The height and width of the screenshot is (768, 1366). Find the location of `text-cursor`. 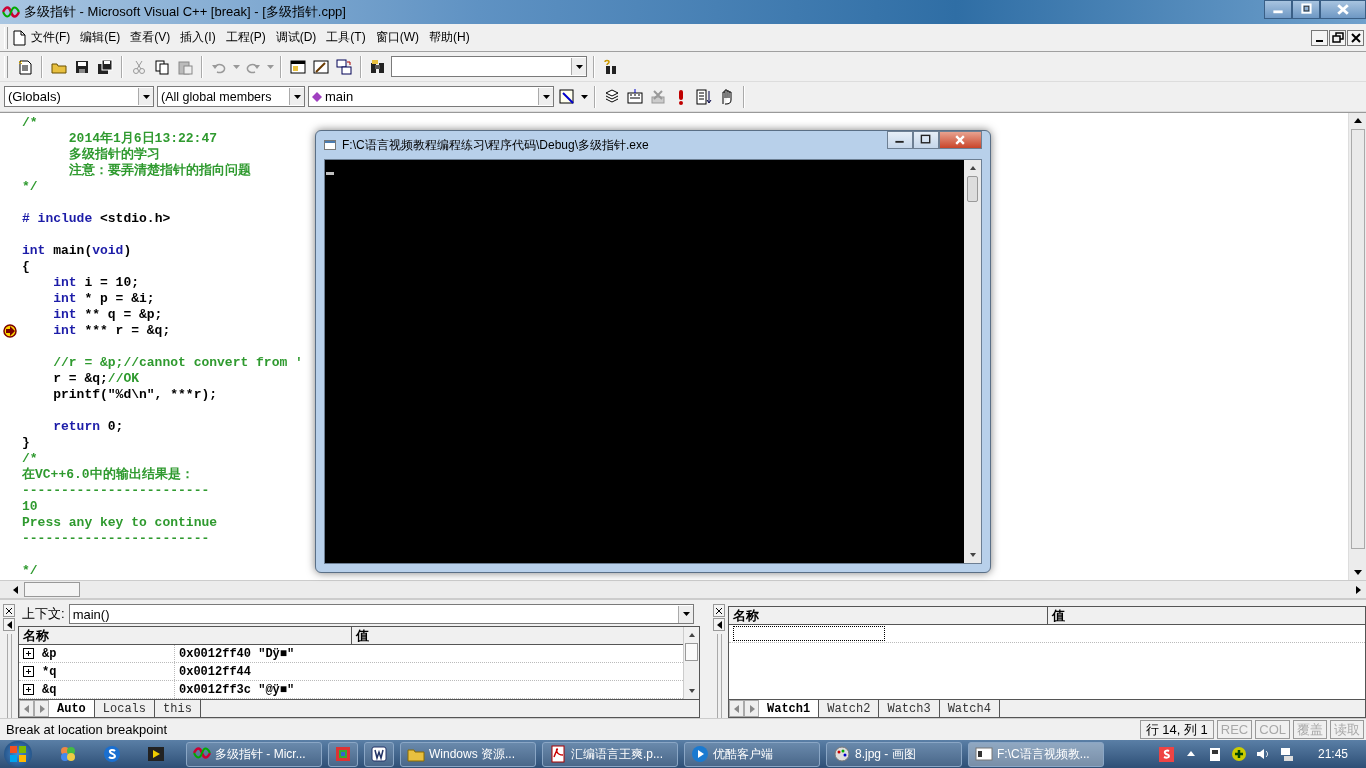

text-cursor is located at coordinates (330, 173).